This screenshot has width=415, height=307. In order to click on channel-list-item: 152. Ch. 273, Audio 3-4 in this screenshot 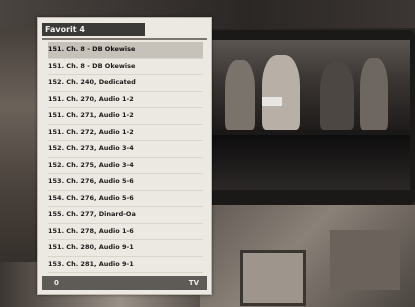, I will do `click(125, 149)`.